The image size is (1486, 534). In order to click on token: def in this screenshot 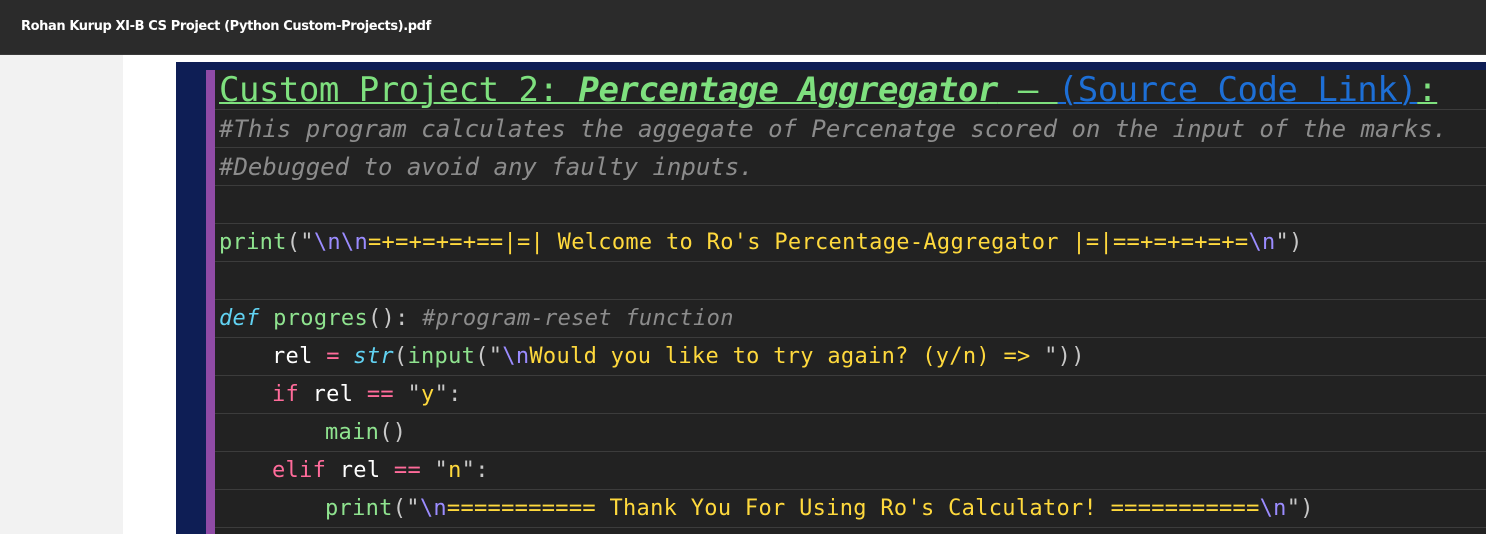, I will do `click(239, 318)`.